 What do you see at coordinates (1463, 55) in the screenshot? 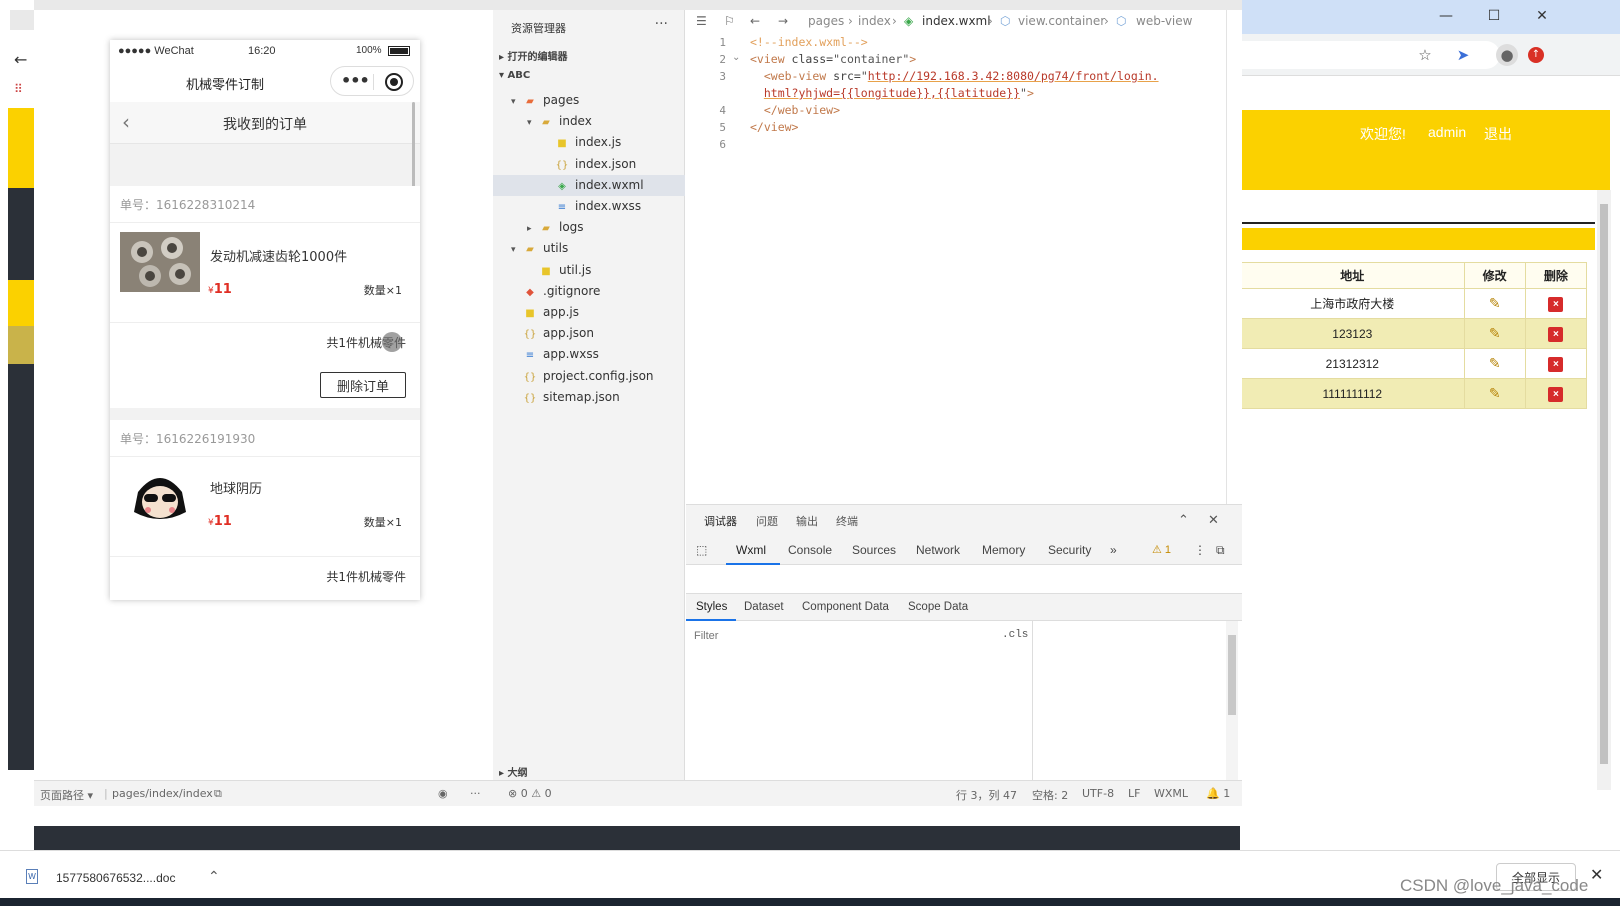
I see `extension-icon: ➤` at bounding box center [1463, 55].